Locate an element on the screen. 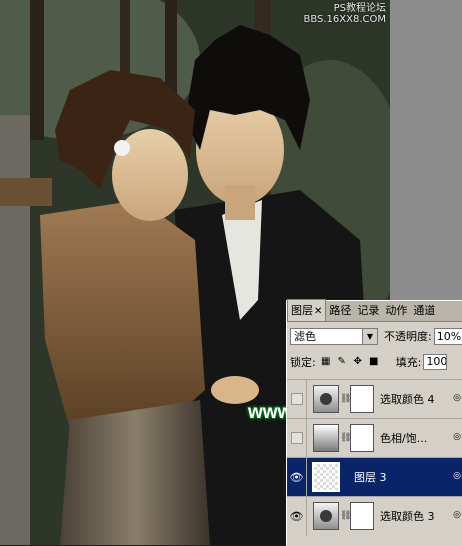 This screenshot has width=462, height=546. layer-row-selected: 👁 图层 3 ◎ is located at coordinates (374, 477).